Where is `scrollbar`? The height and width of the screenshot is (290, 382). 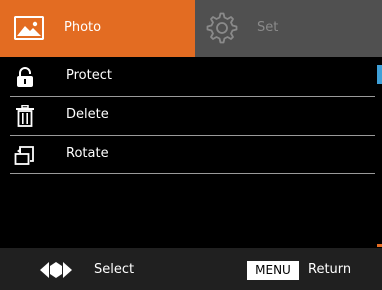
scrollbar is located at coordinates (379, 152).